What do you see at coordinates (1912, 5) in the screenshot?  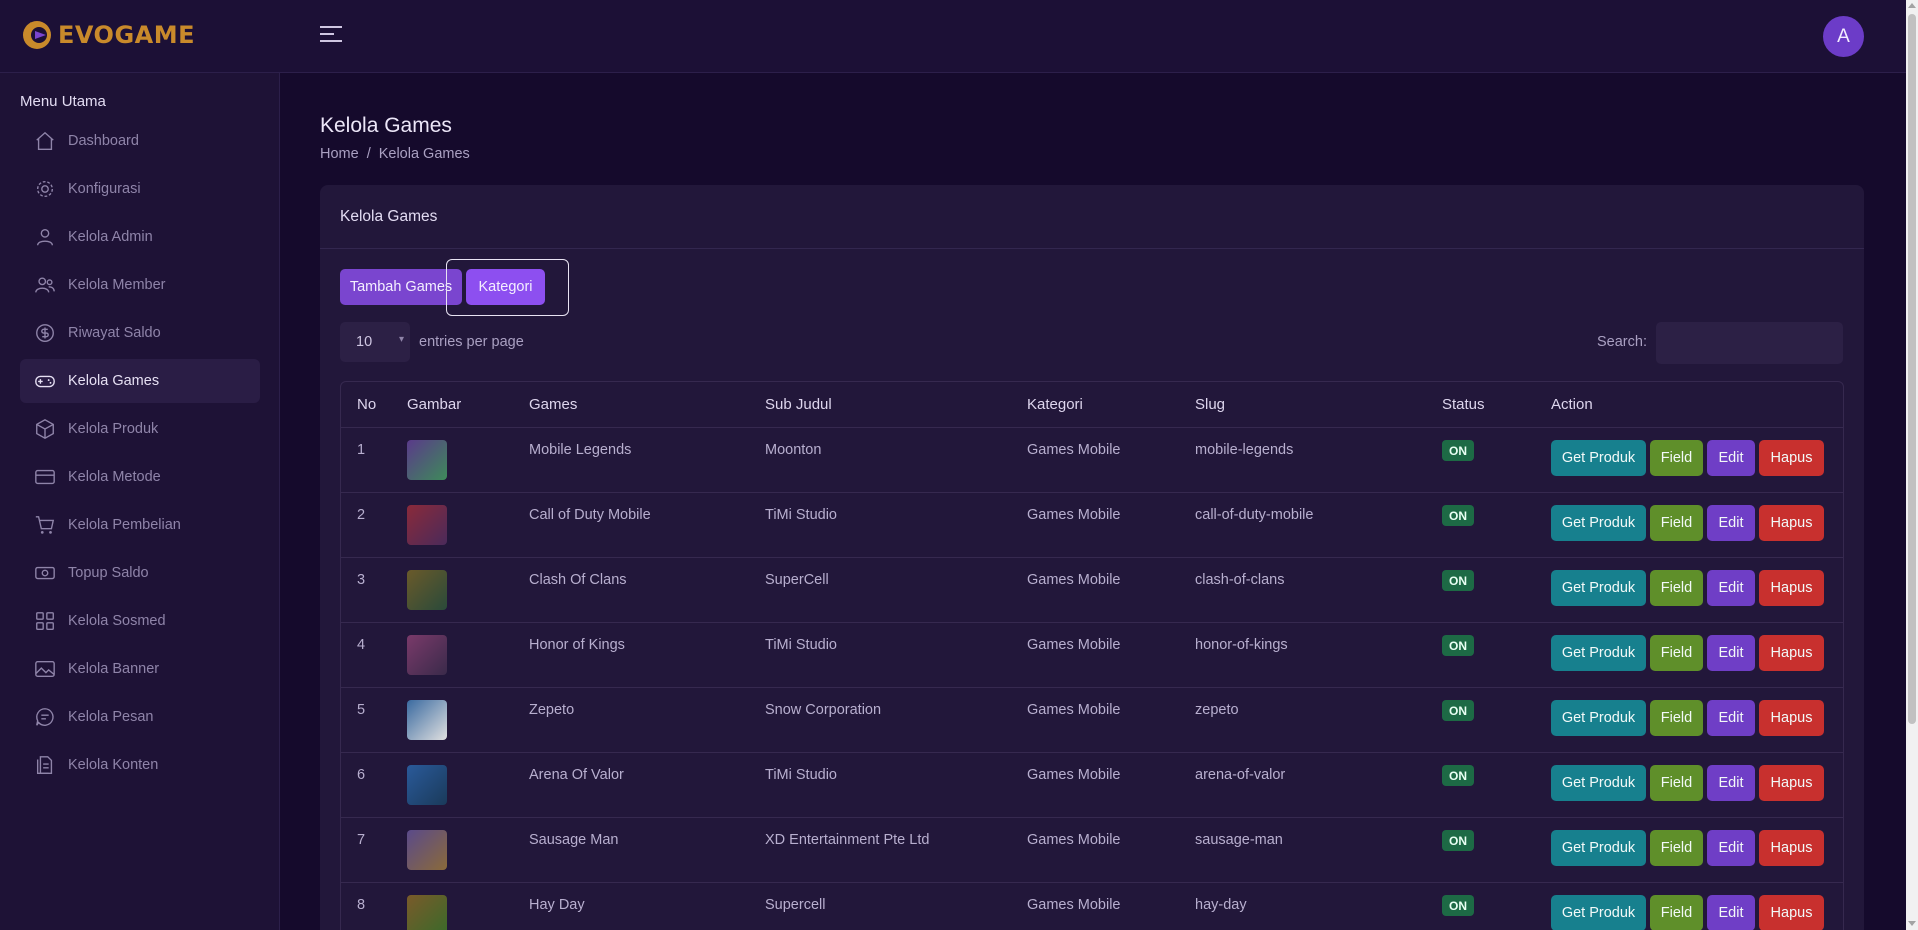 I see `scroll-up-arrow-icon` at bounding box center [1912, 5].